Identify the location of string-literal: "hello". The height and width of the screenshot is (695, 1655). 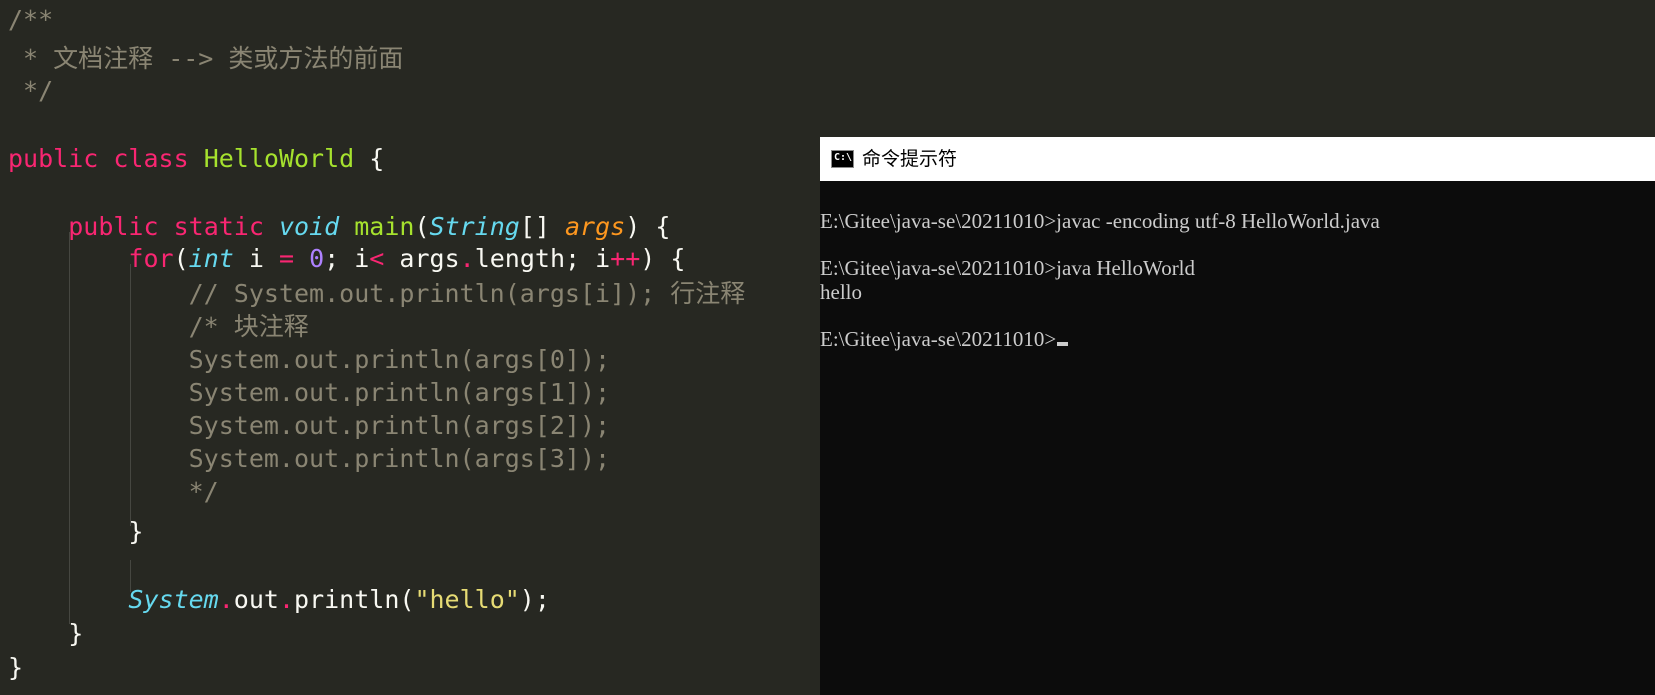
(467, 599).